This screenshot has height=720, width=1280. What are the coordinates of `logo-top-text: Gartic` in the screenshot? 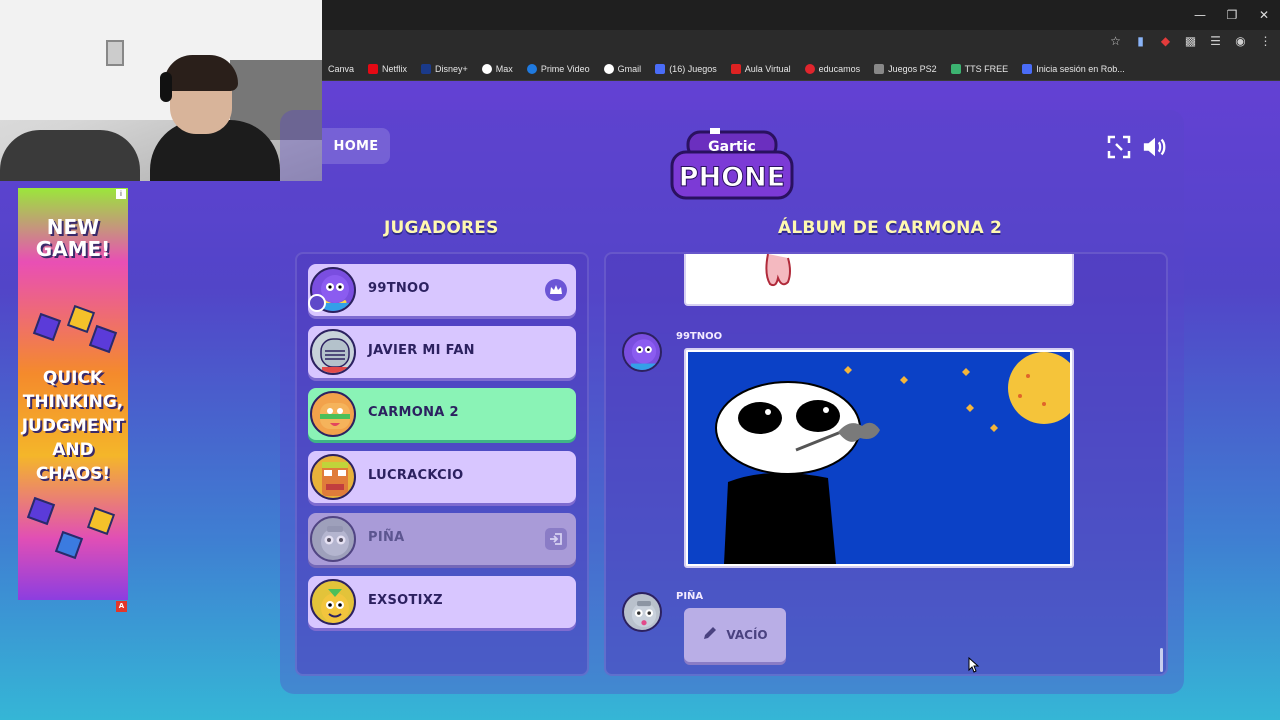 It's located at (732, 147).